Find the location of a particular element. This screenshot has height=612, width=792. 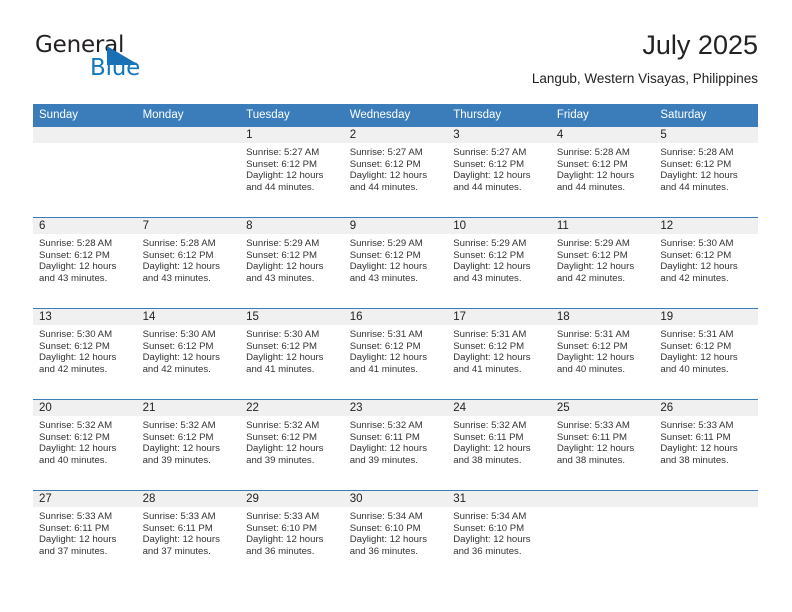

sunrise-time: Sunrise: 5:34 AM is located at coordinates (386, 516).